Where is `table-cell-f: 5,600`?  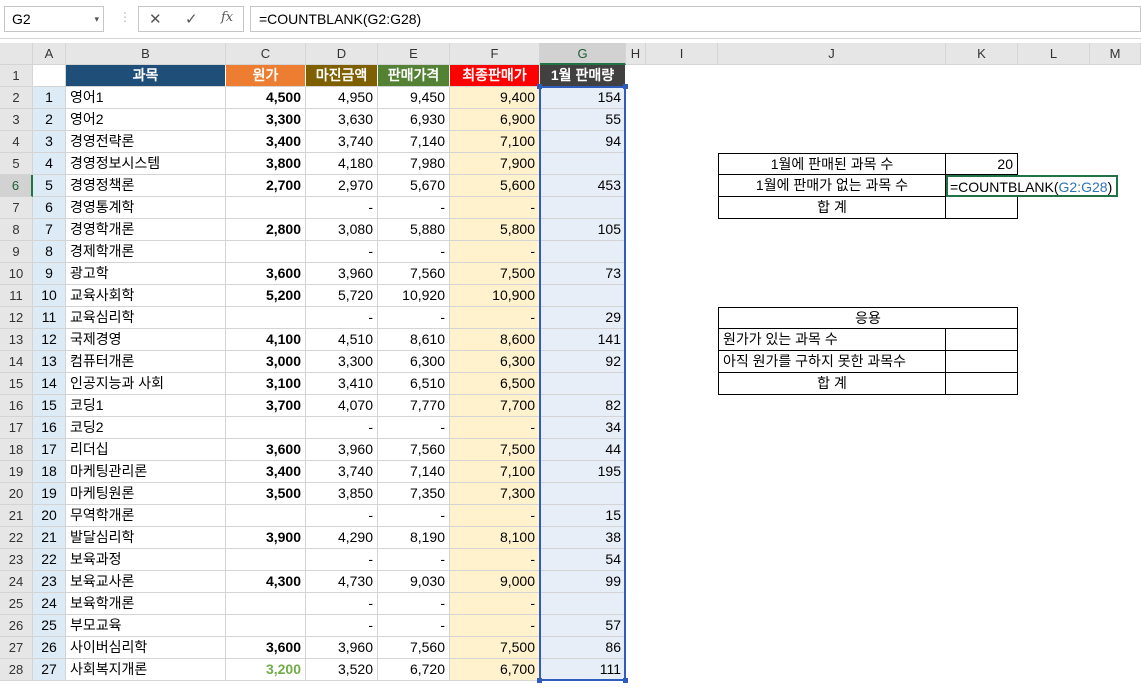
table-cell-f: 5,600 is located at coordinates (495, 186).